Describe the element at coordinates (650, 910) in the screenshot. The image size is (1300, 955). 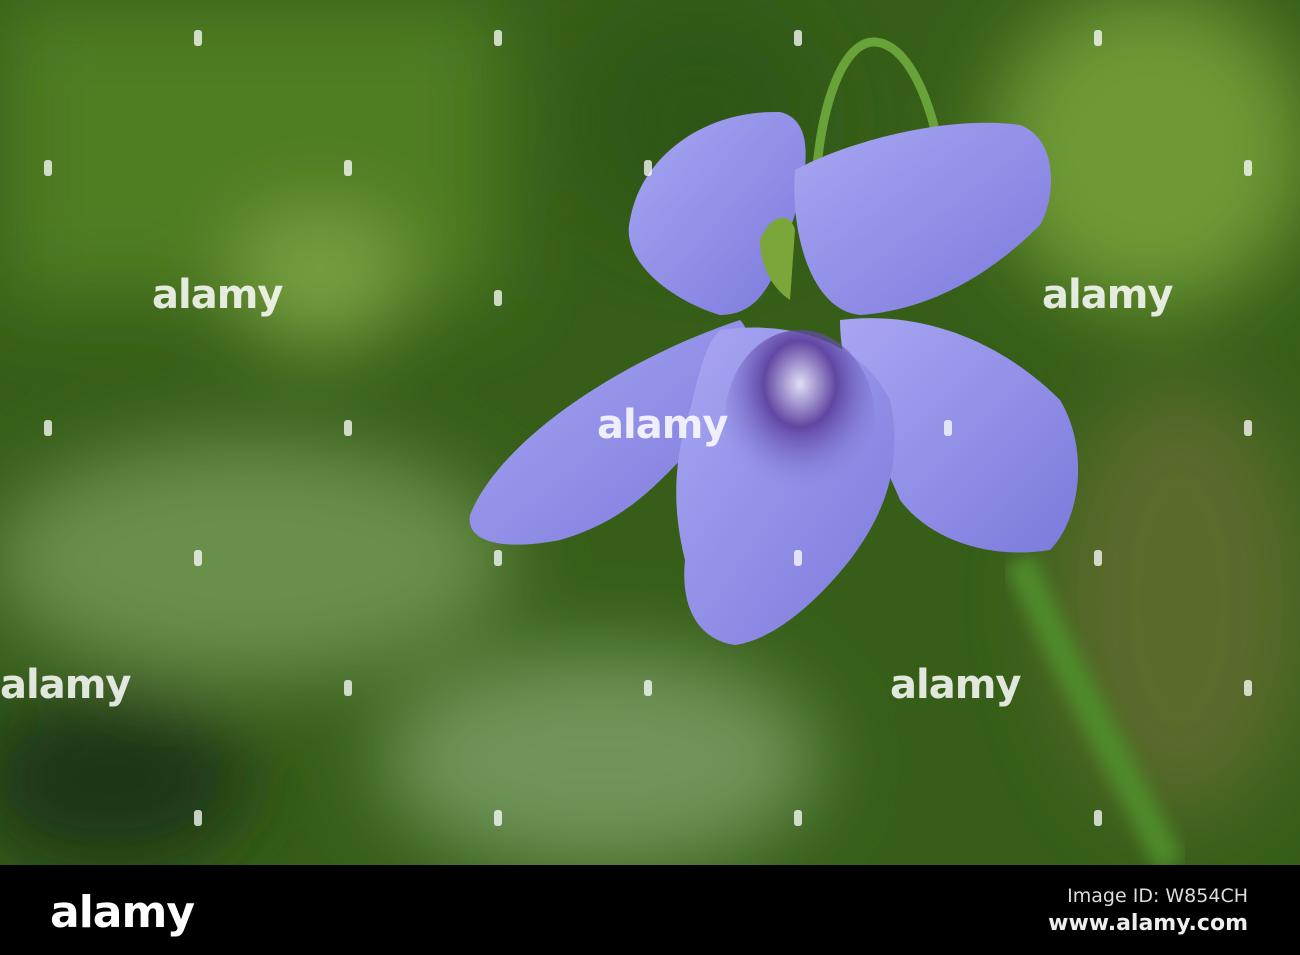
I see `footer-bar: alamy Image ID: W854CH www.alamy.com` at that location.